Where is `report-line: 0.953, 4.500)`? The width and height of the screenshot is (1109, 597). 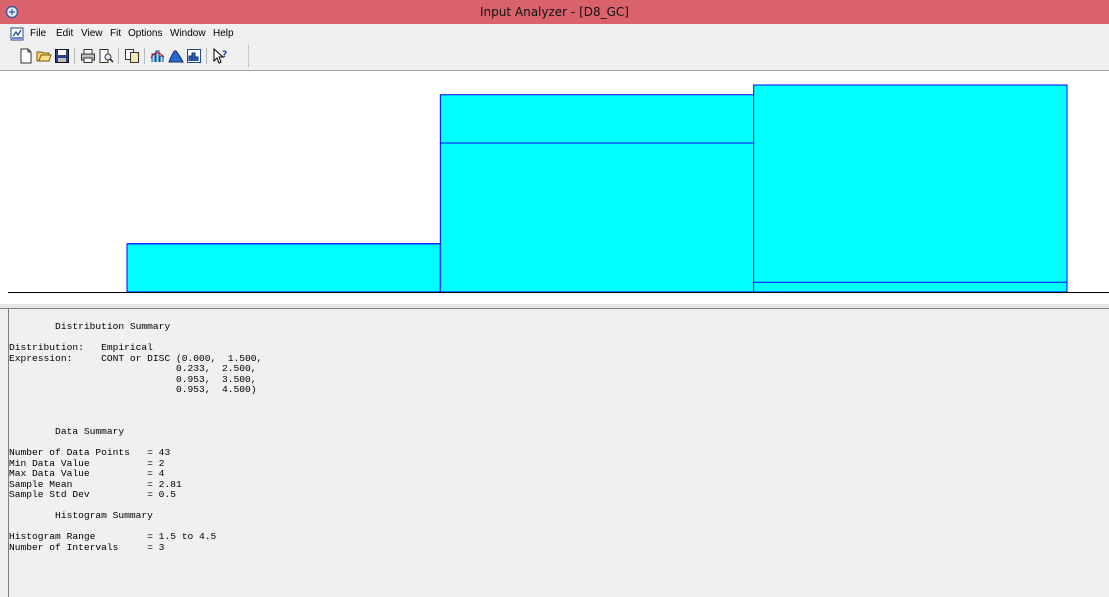
report-line: 0.953, 4.500) is located at coordinates (133, 389).